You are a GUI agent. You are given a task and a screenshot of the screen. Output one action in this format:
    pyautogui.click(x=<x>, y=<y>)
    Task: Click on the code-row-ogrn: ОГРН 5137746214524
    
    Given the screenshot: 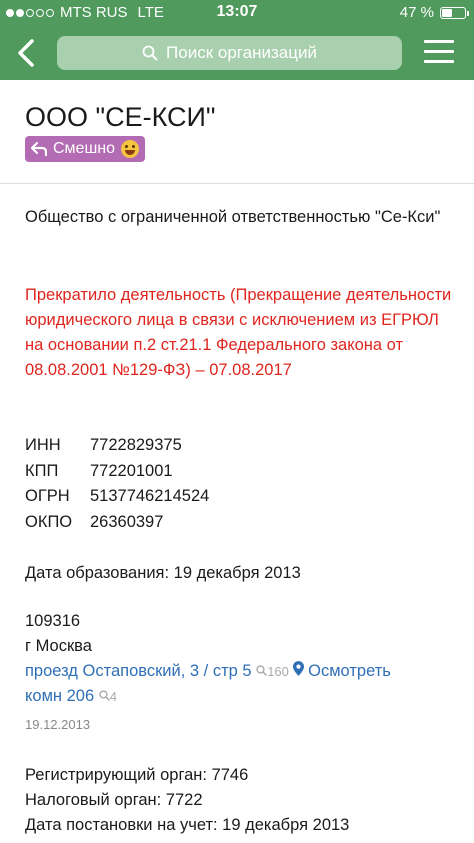 What is the action you would take?
    pyautogui.click(x=117, y=497)
    